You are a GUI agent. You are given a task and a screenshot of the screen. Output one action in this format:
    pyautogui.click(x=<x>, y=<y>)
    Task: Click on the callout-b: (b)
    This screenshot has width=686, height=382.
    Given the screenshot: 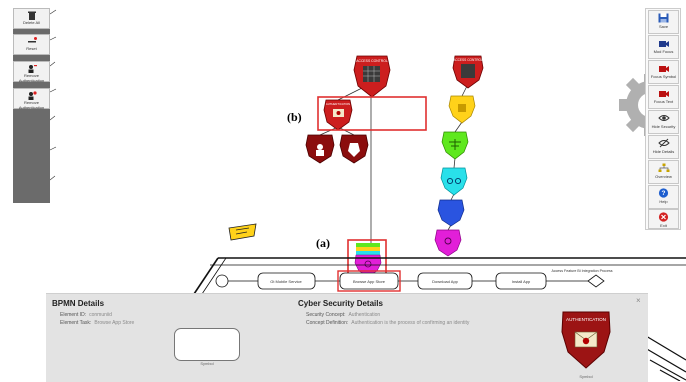 What is the action you would take?
    pyautogui.click(x=294, y=117)
    